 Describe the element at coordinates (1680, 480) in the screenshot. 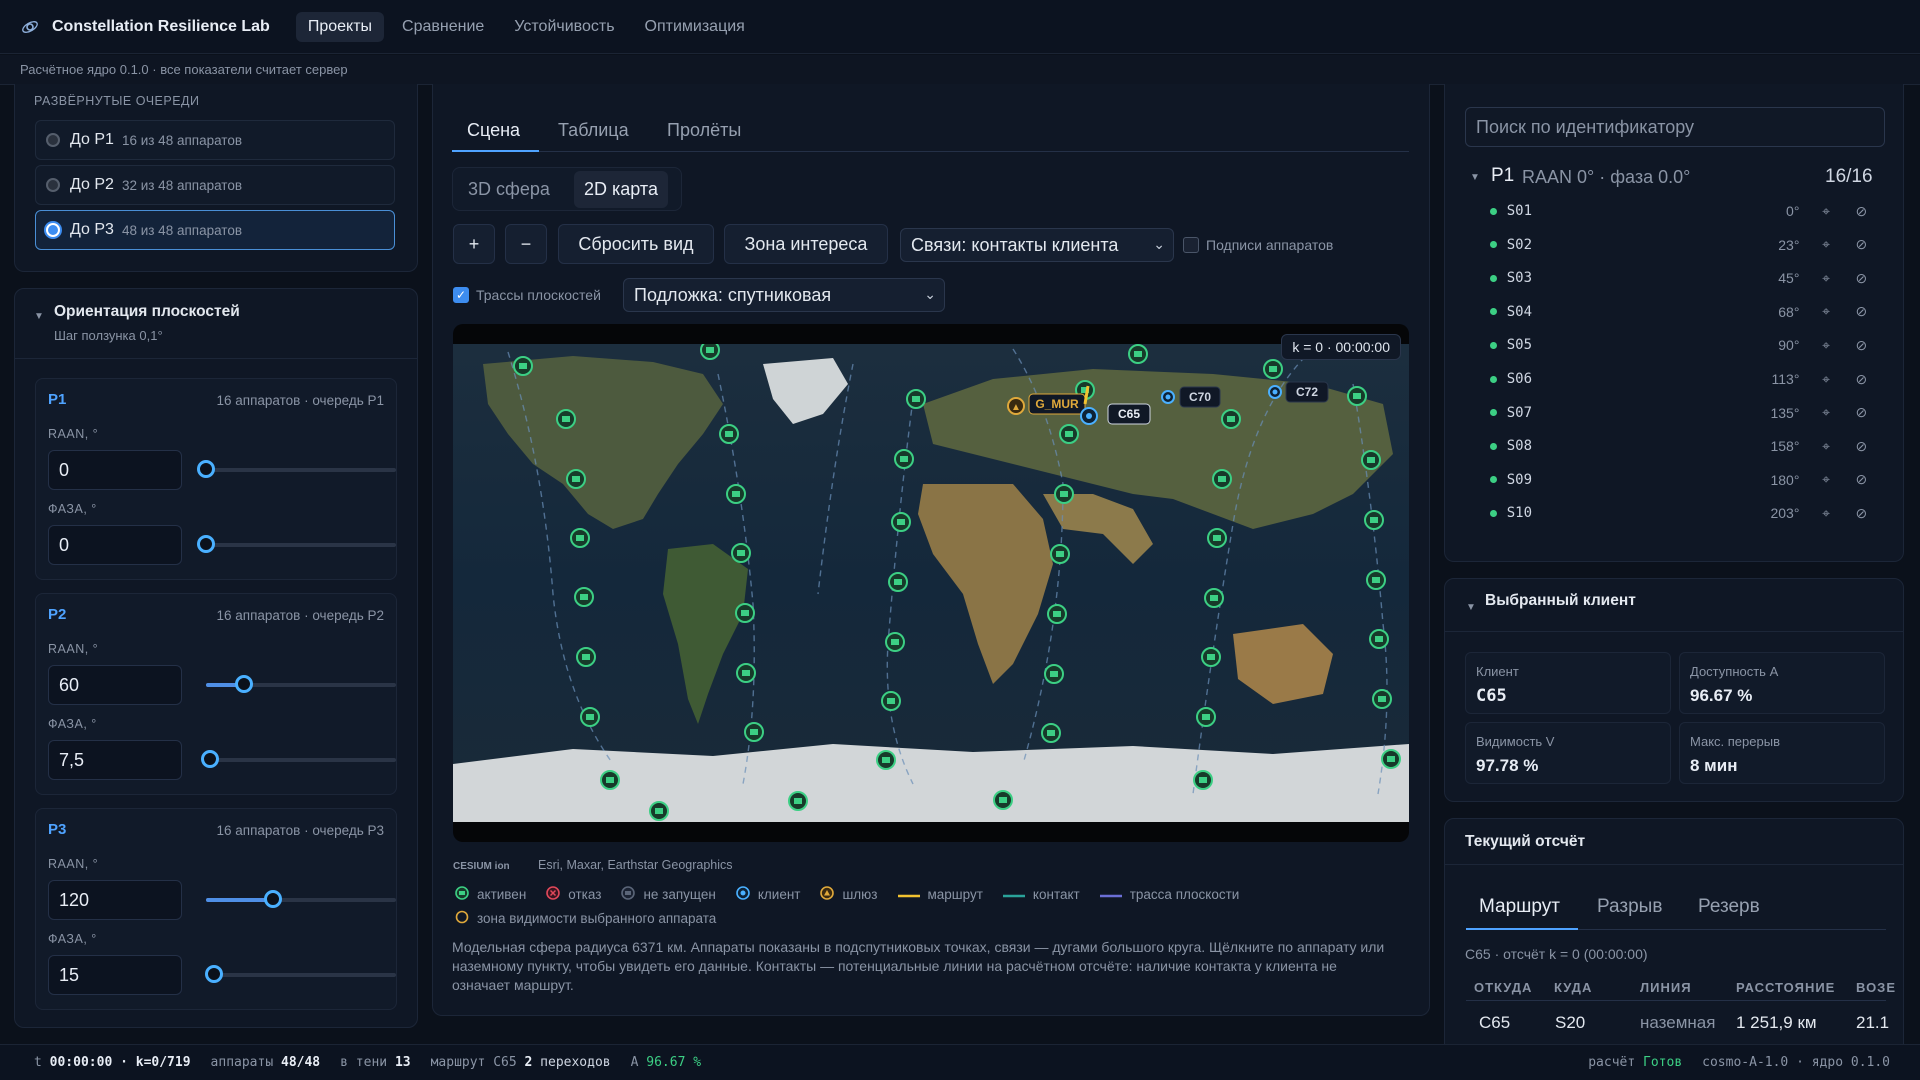

I see `satellite-row: S09 180° ⌖ ⊘` at that location.